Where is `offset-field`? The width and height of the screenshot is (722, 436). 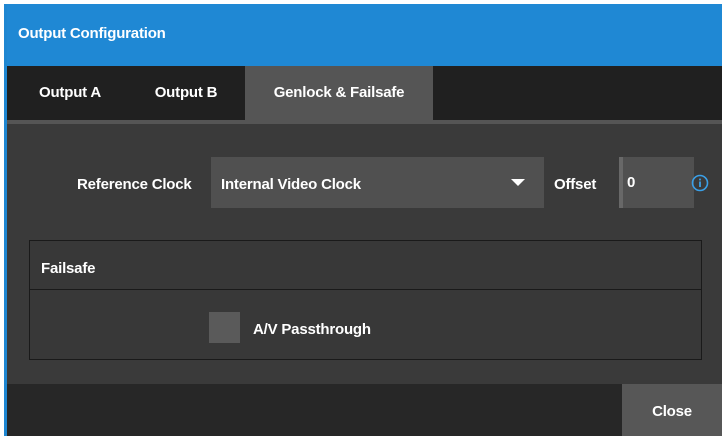
offset-field is located at coordinates (656, 182).